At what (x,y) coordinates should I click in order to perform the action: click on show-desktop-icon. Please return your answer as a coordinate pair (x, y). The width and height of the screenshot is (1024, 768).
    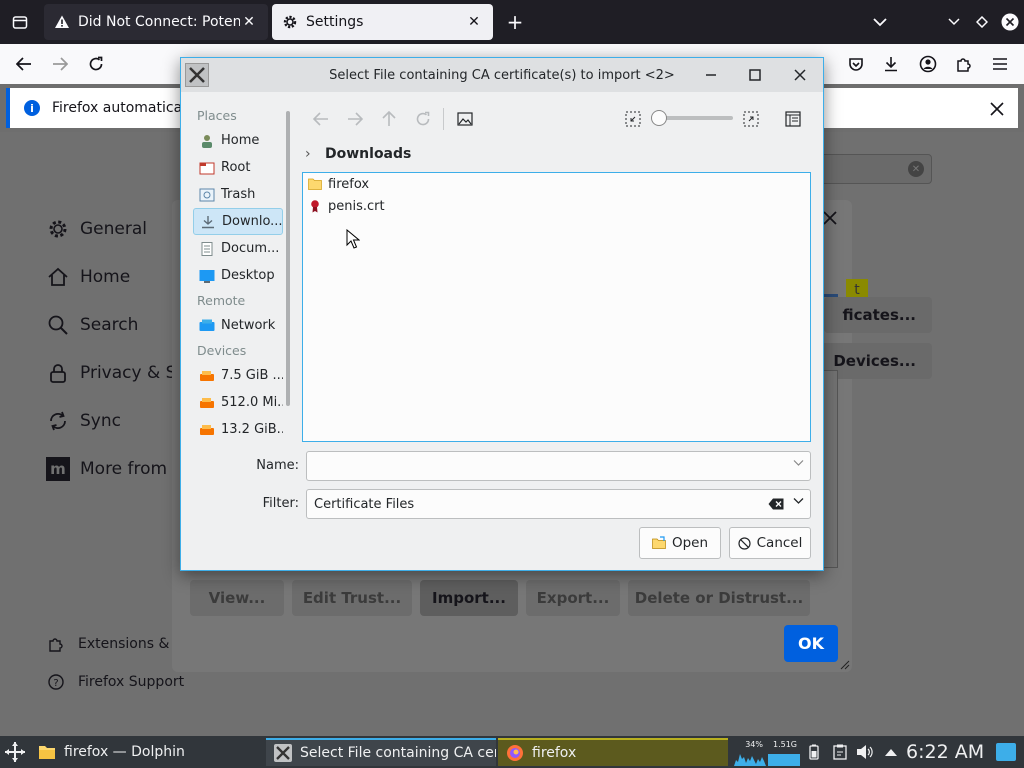
    Looking at the image, I should click on (1006, 752).